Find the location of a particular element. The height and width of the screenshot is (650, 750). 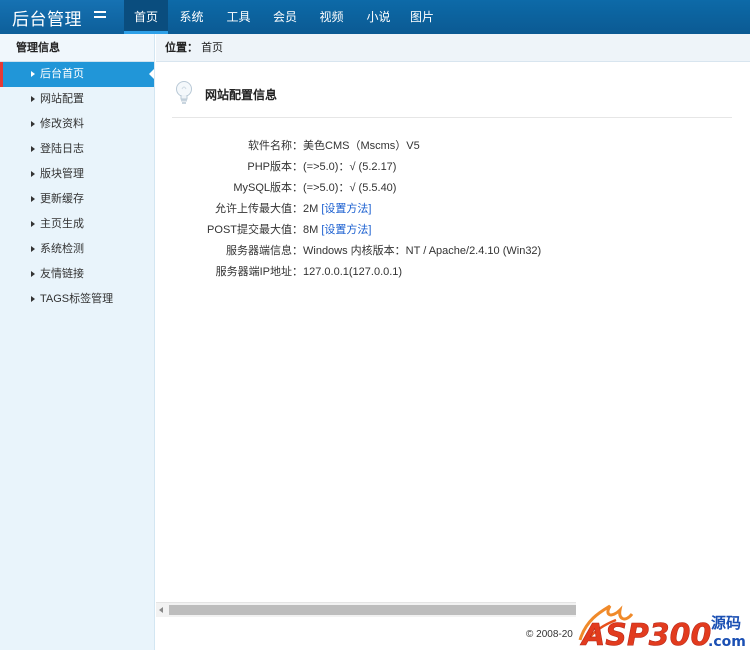

top-bar: 后台管理 首页 系统 工具 会员 视频 小说 图片 is located at coordinates (375, 17).